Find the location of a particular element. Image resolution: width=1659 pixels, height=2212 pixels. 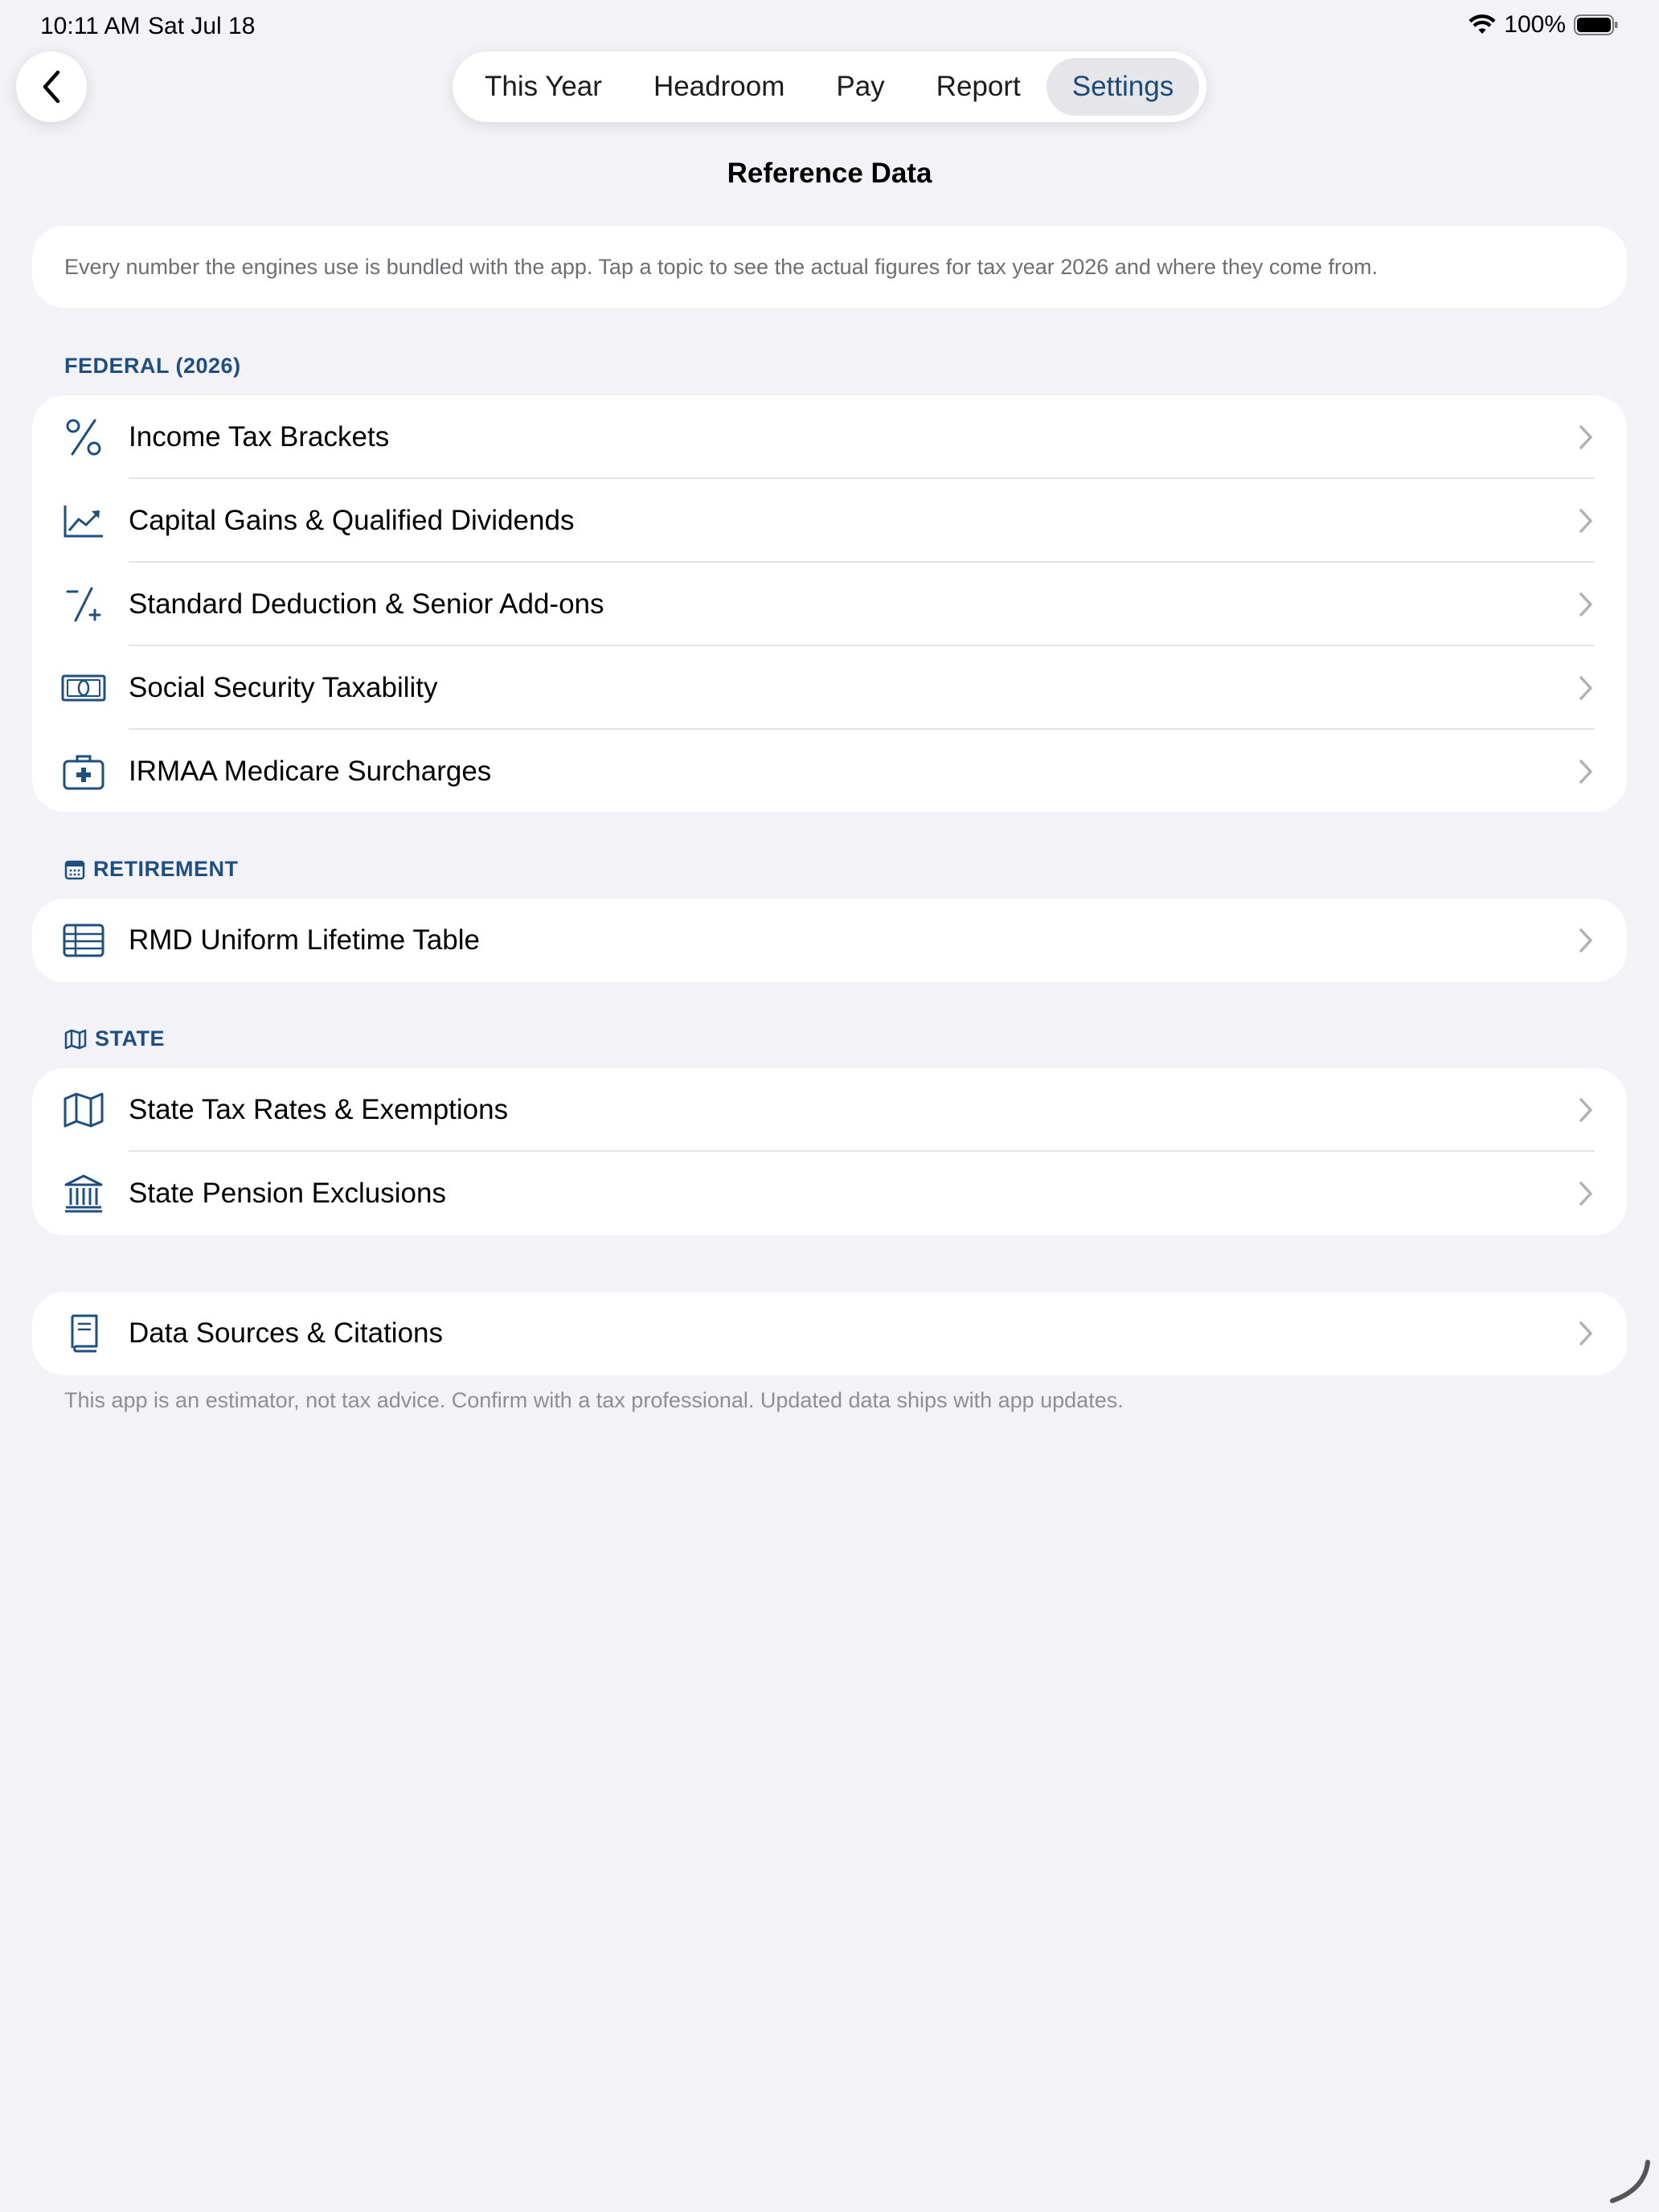

corner-gesture-icon is located at coordinates (1630, 2181).